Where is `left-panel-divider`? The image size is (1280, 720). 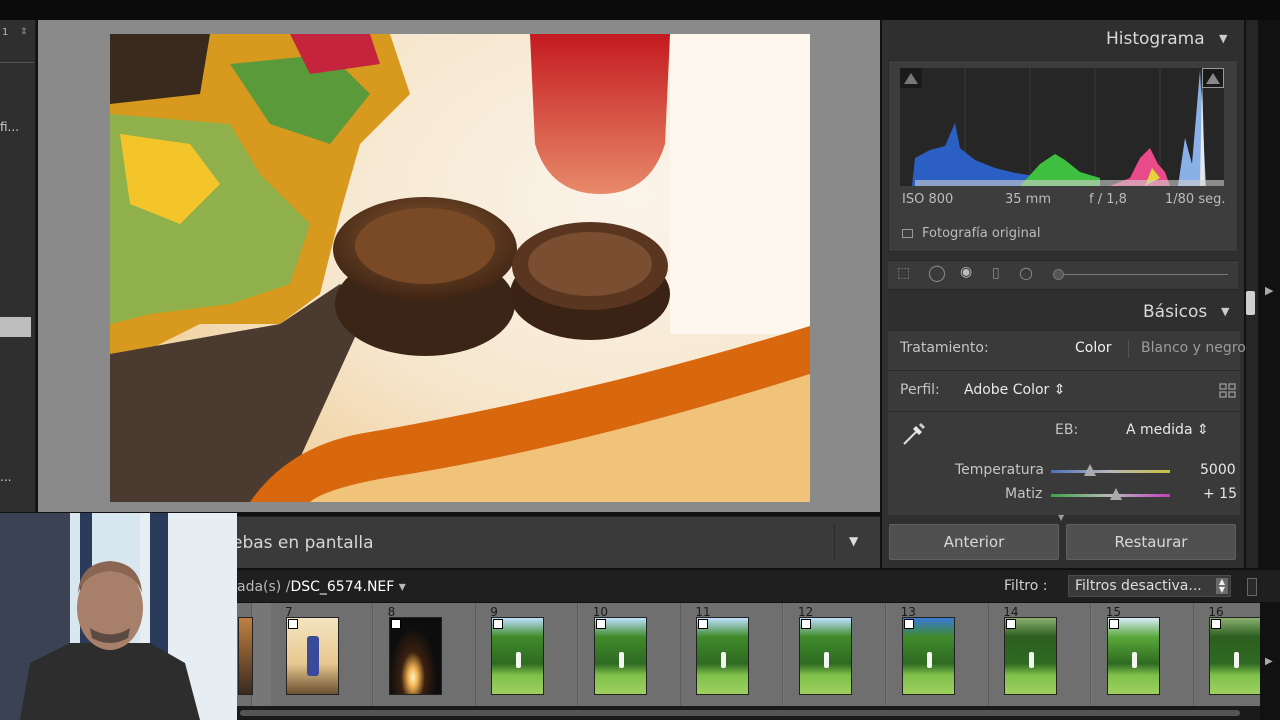 left-panel-divider is located at coordinates (17, 62).